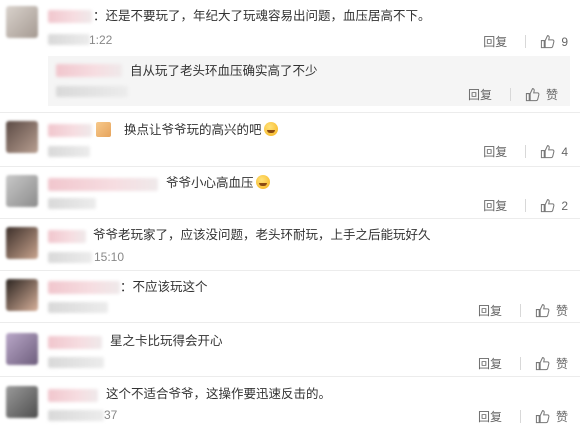 Image resolution: width=580 pixels, height=433 pixels. I want to click on comment-text: 换点让爷爷玩的高兴的吧, so click(201, 130).